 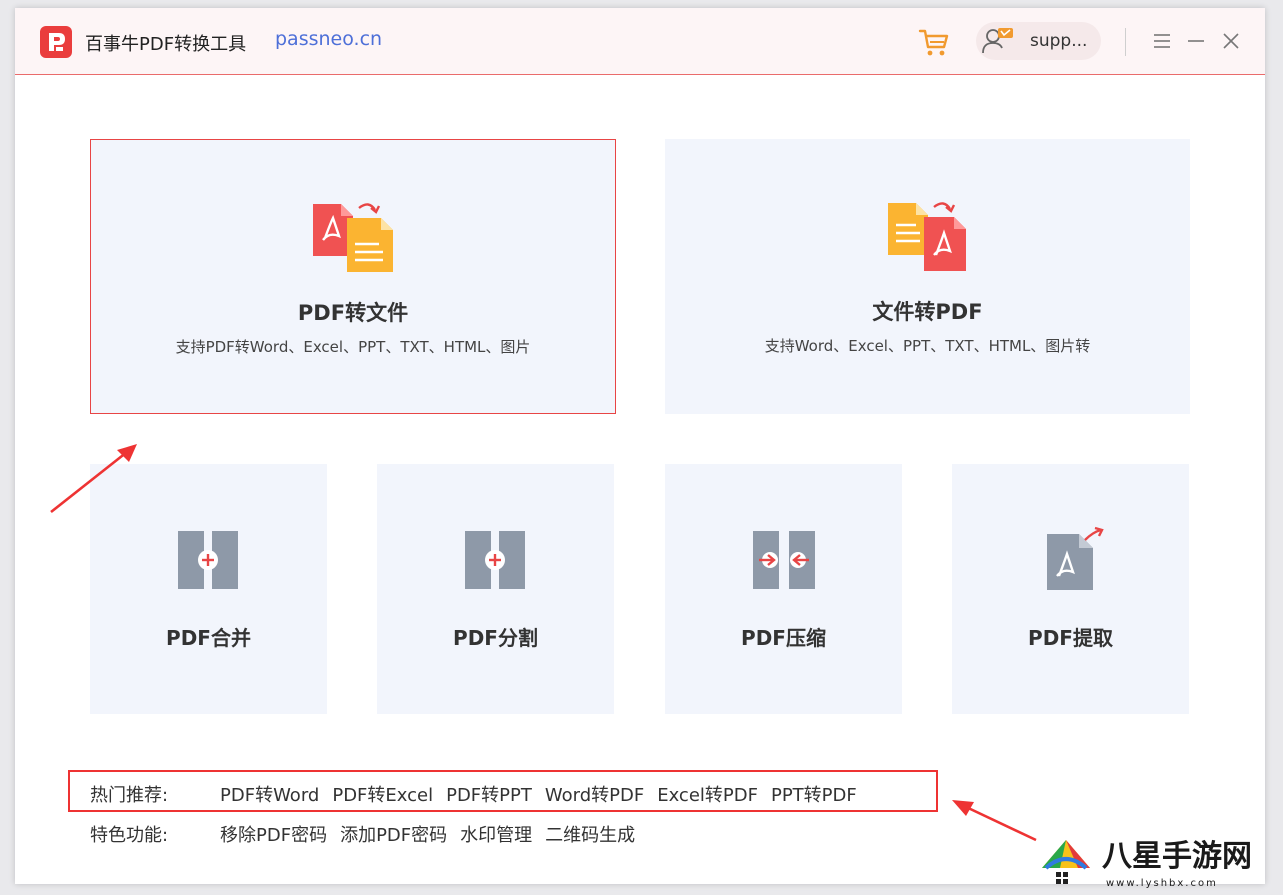 I want to click on hot-link-pdf-excel: PDF转Excel, so click(x=382, y=794).